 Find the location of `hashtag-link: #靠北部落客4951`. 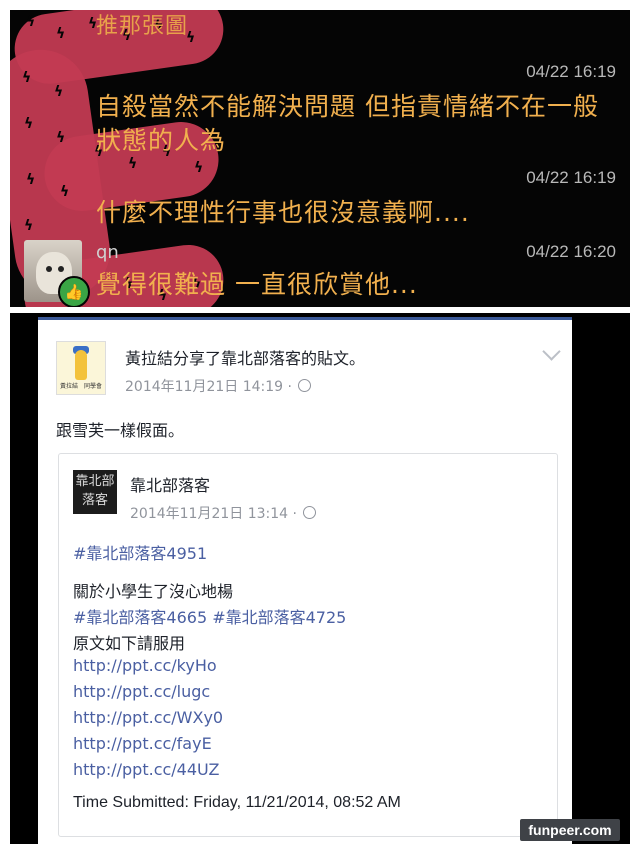

hashtag-link: #靠北部落客4951 is located at coordinates (140, 552).